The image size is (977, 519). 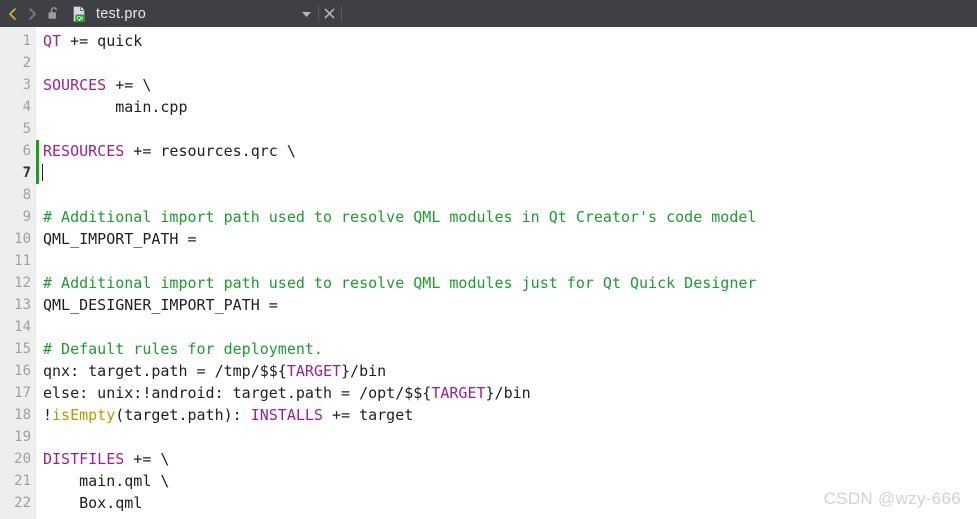 What do you see at coordinates (307, 13) in the screenshot?
I see `chevron-down-icon` at bounding box center [307, 13].